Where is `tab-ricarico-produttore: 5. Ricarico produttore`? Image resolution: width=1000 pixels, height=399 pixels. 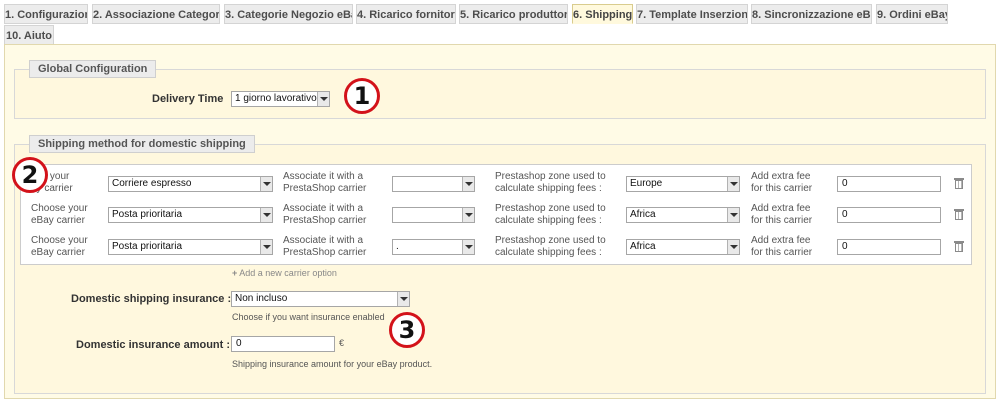 tab-ricarico-produttore: 5. Ricarico produttore is located at coordinates (513, 14).